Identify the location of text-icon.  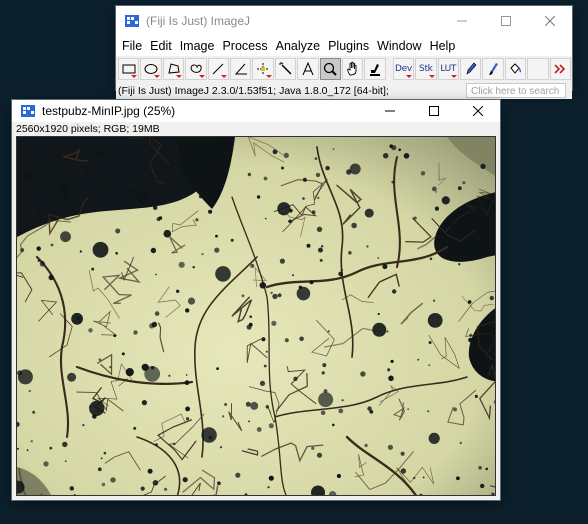
(308, 68).